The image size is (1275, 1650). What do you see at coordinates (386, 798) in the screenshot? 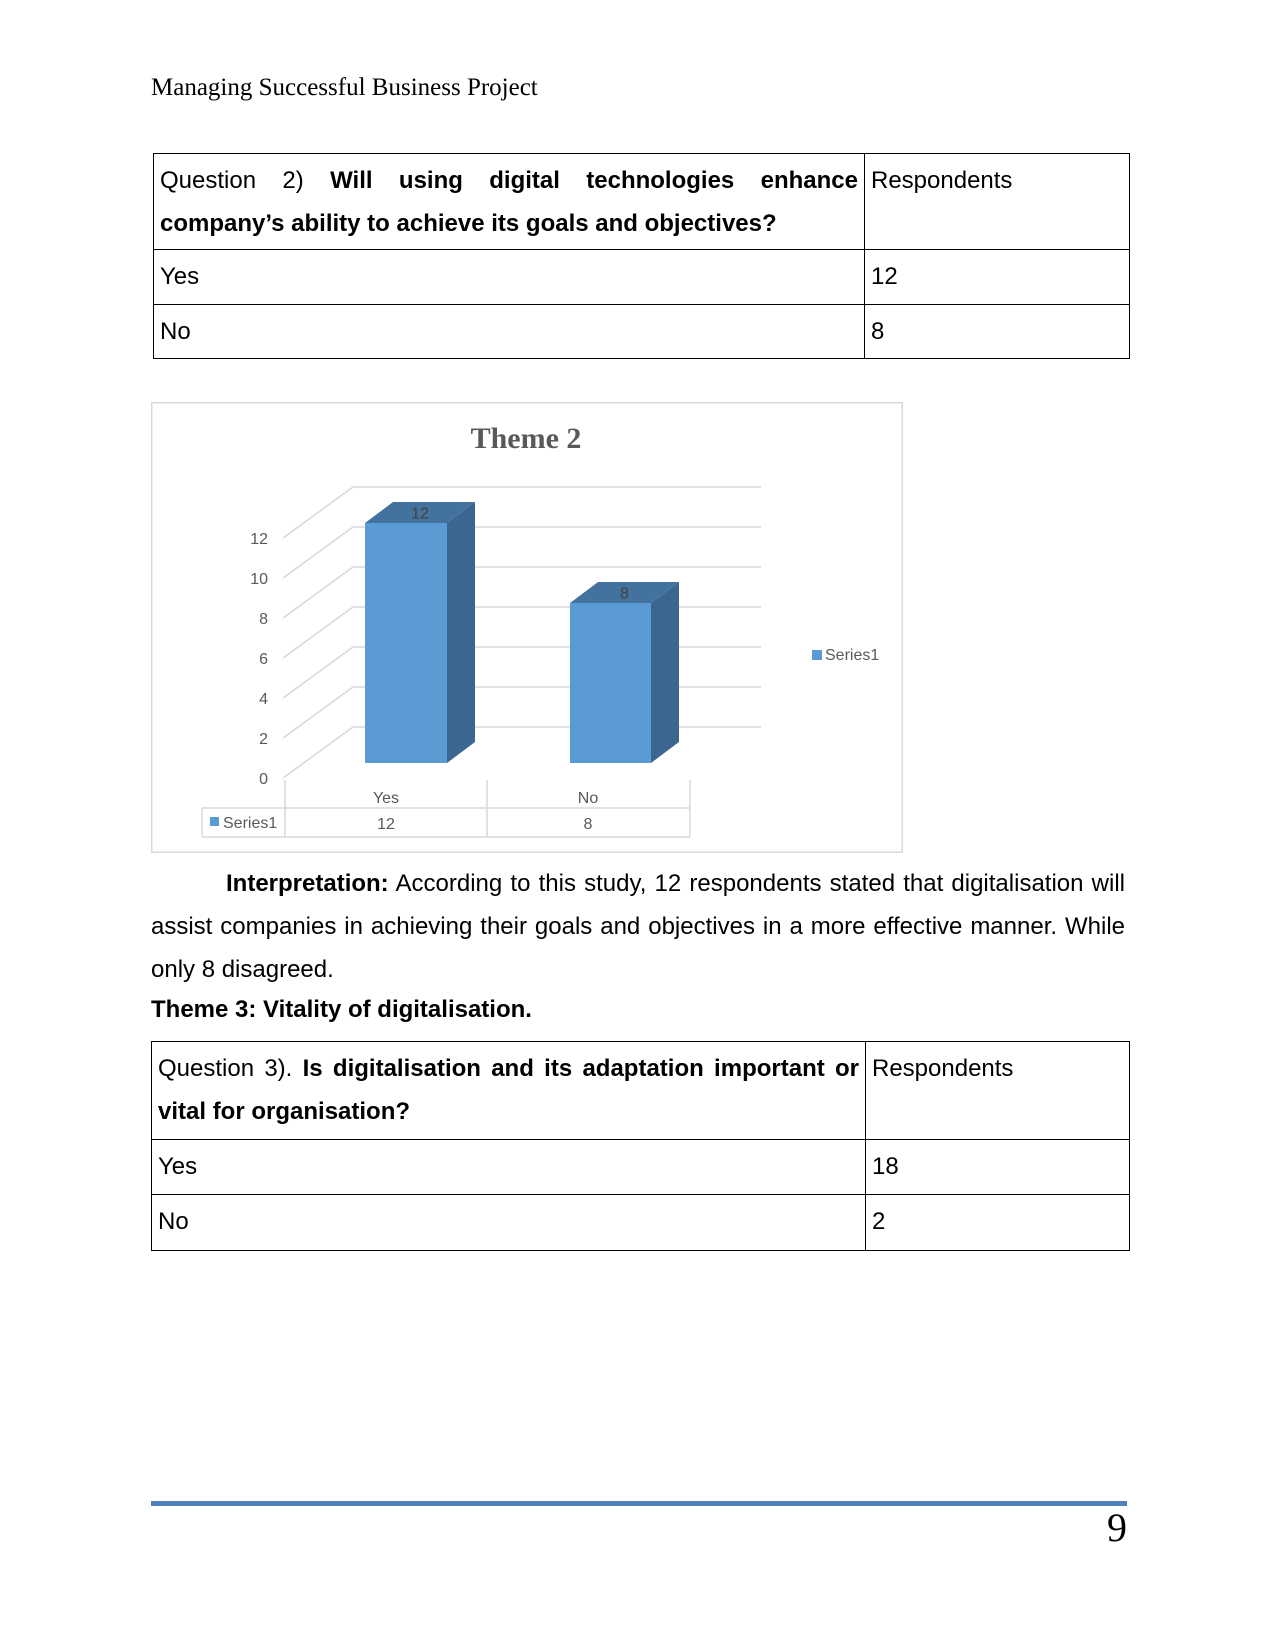
I see `category-label: Yes` at bounding box center [386, 798].